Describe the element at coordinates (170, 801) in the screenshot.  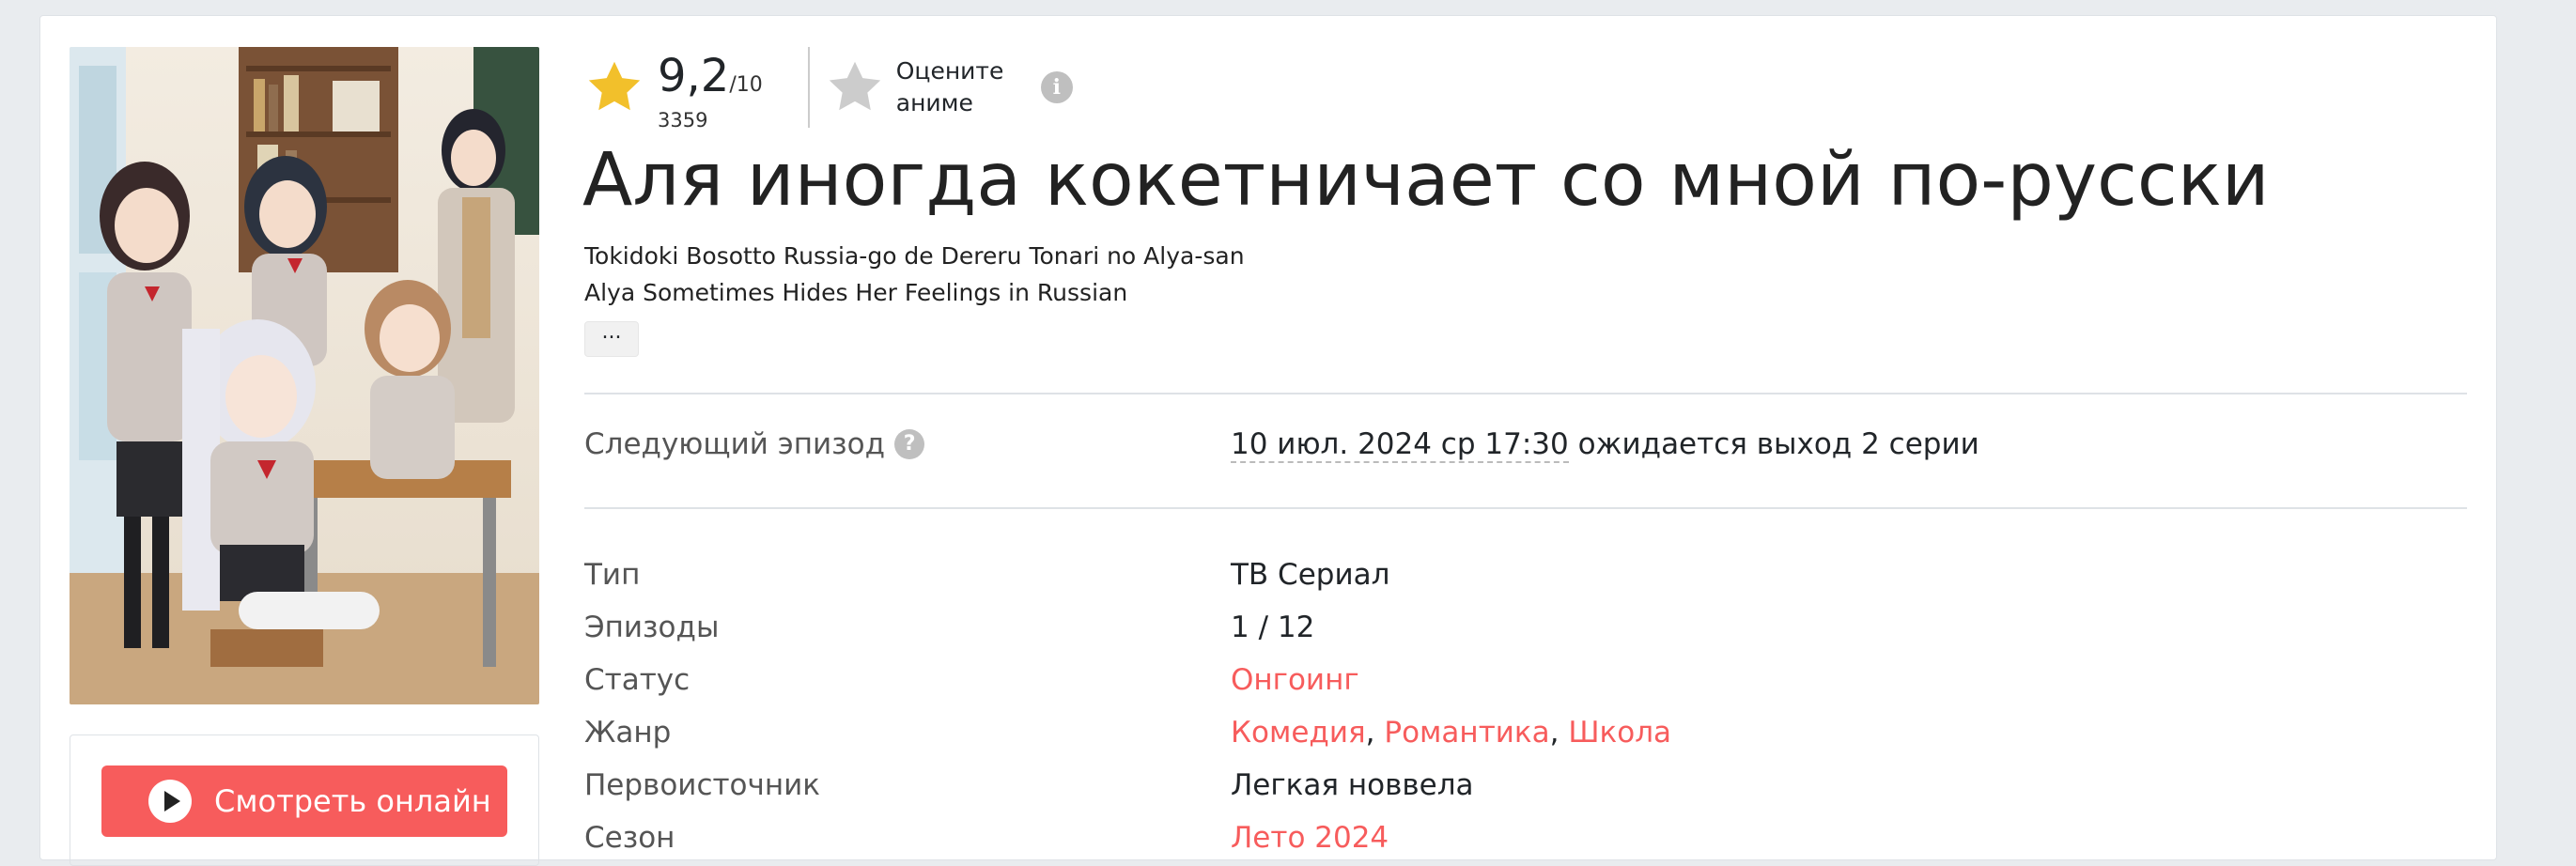
I see `play-icon` at that location.